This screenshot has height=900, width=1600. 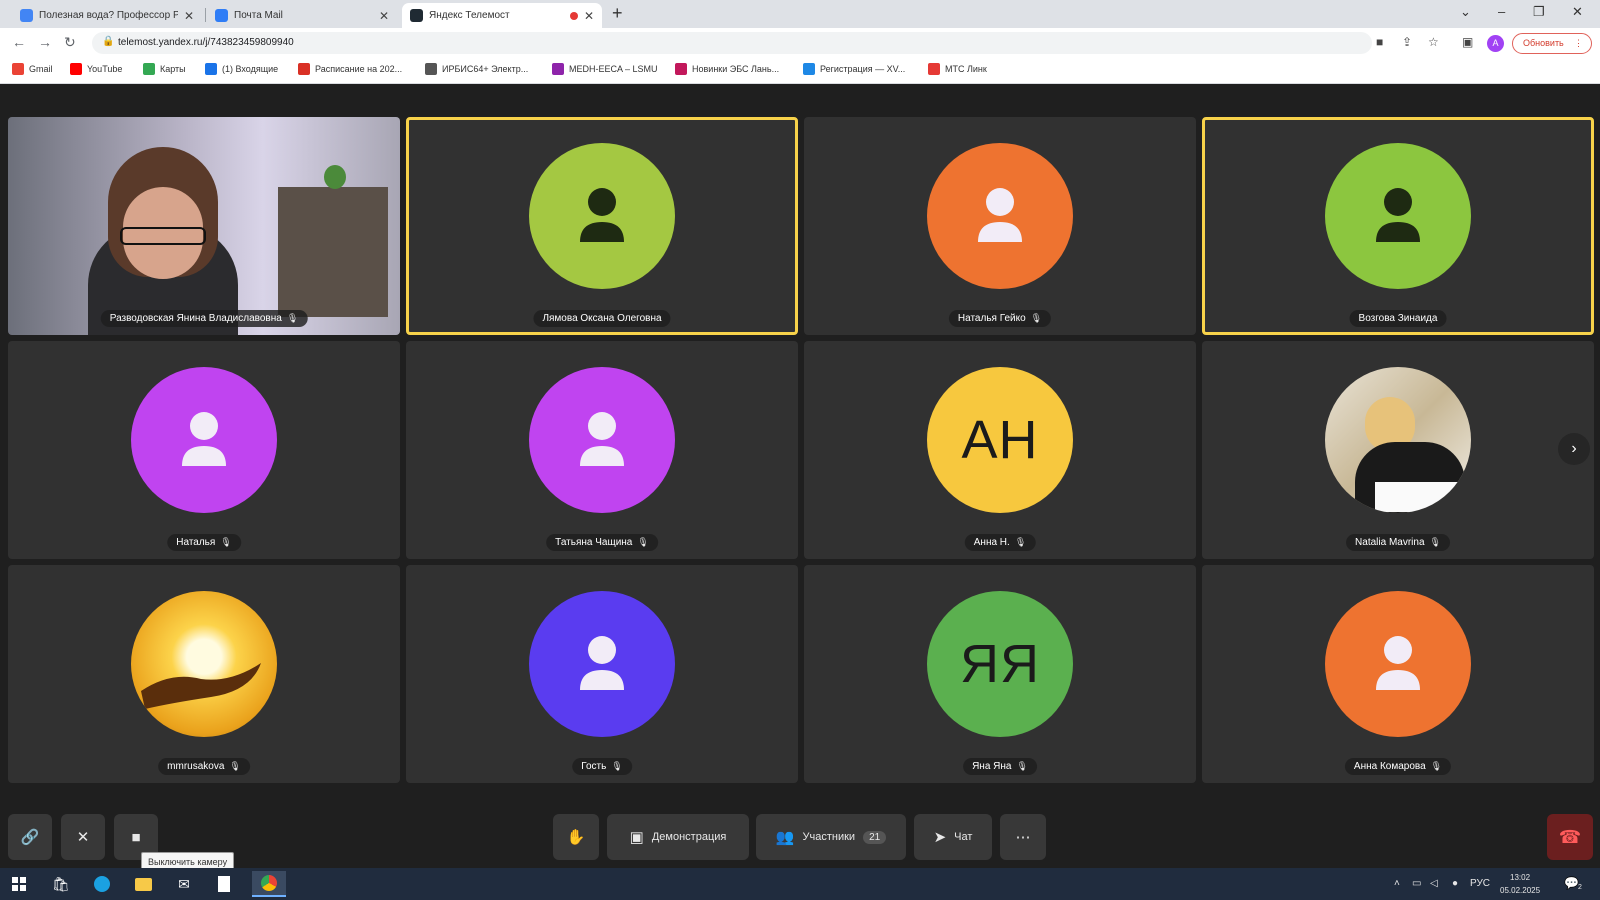 I want to click on restore-icon: ❐, so click(x=1539, y=12).